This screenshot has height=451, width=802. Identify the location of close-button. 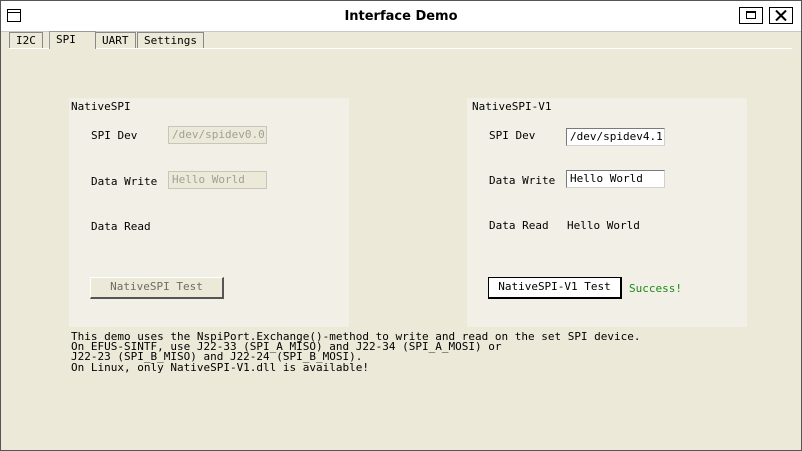
(781, 15).